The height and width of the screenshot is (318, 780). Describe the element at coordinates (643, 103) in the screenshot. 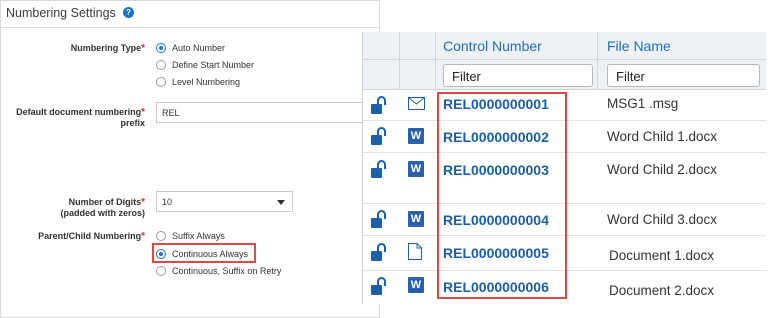

I see `file-name: MSG1 .msg` at that location.